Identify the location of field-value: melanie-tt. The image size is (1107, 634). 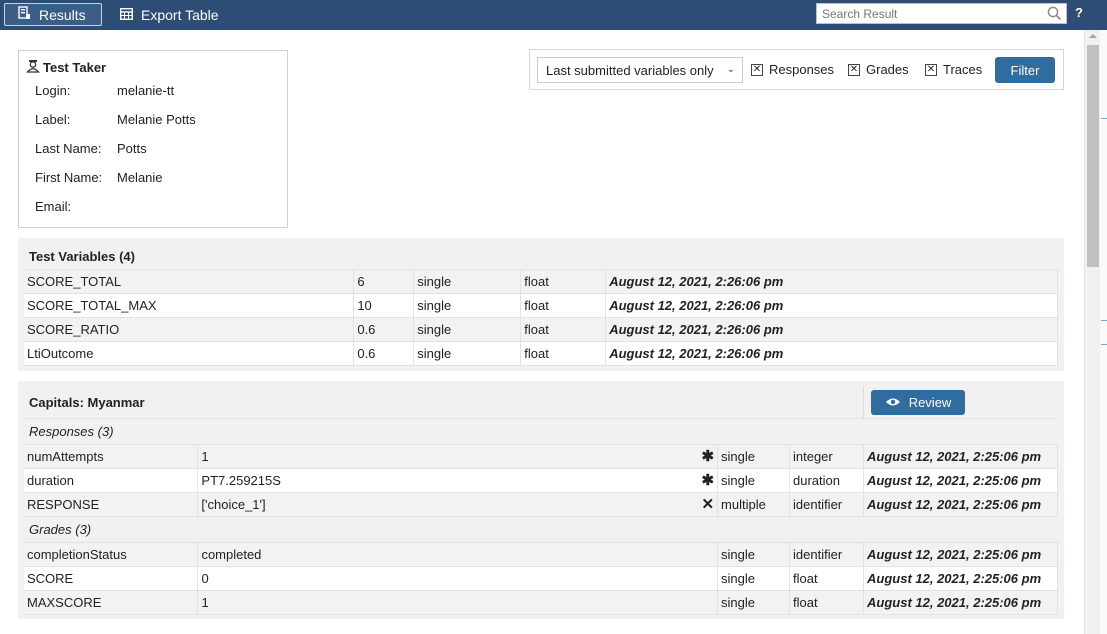
(146, 90).